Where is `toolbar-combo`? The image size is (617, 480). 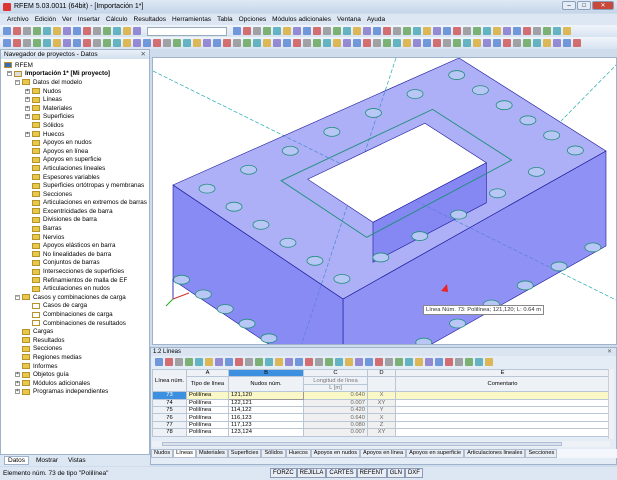 toolbar-combo is located at coordinates (187, 31).